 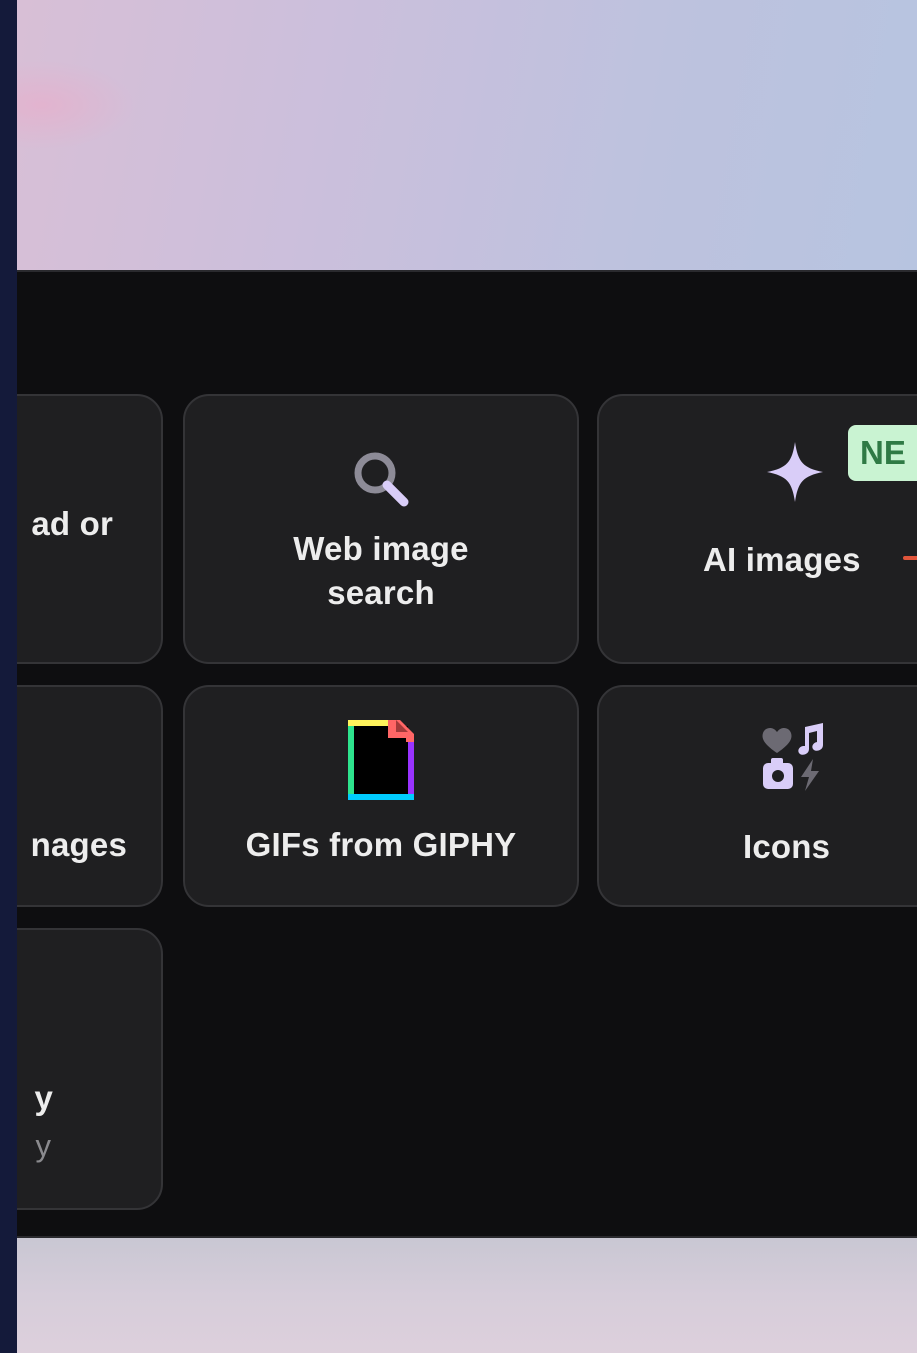 What do you see at coordinates (381, 481) in the screenshot?
I see `search-icon` at bounding box center [381, 481].